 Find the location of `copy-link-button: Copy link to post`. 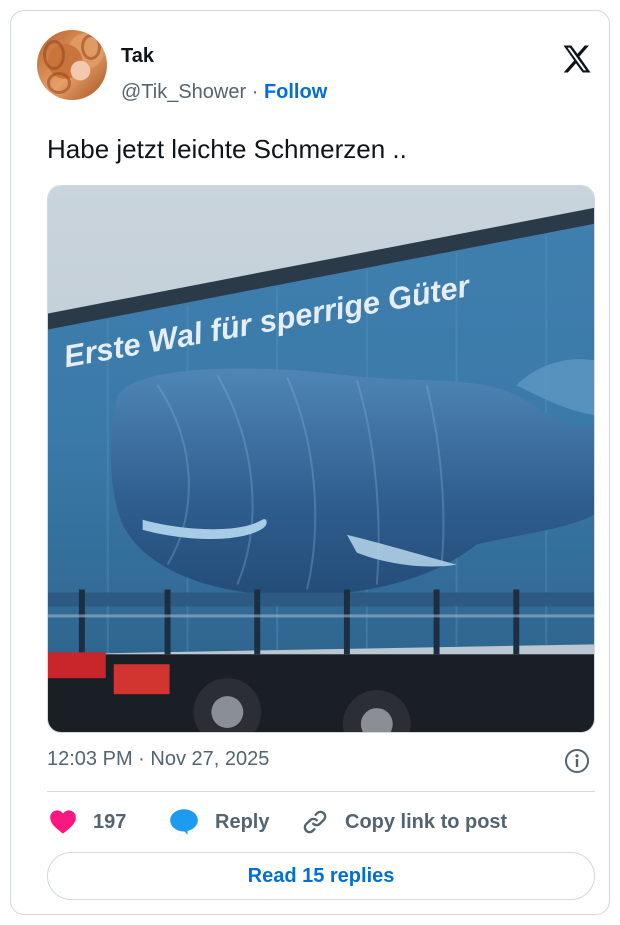

copy-link-button: Copy link to post is located at coordinates (404, 822).